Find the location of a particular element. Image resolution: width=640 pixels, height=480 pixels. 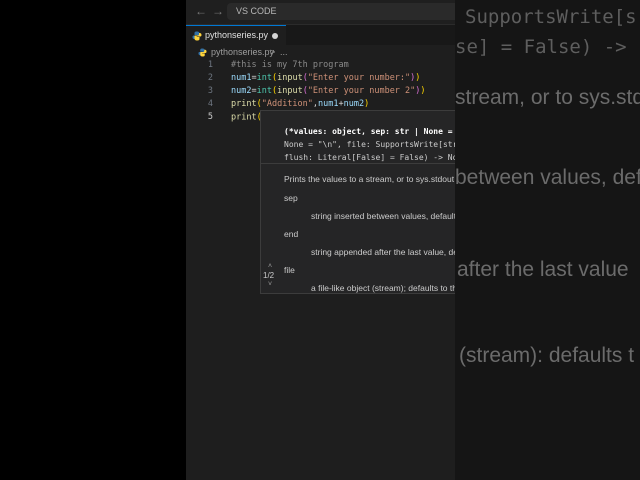

code-line: 3 num2=int(input("Enter your number 2")) is located at coordinates (320, 92).